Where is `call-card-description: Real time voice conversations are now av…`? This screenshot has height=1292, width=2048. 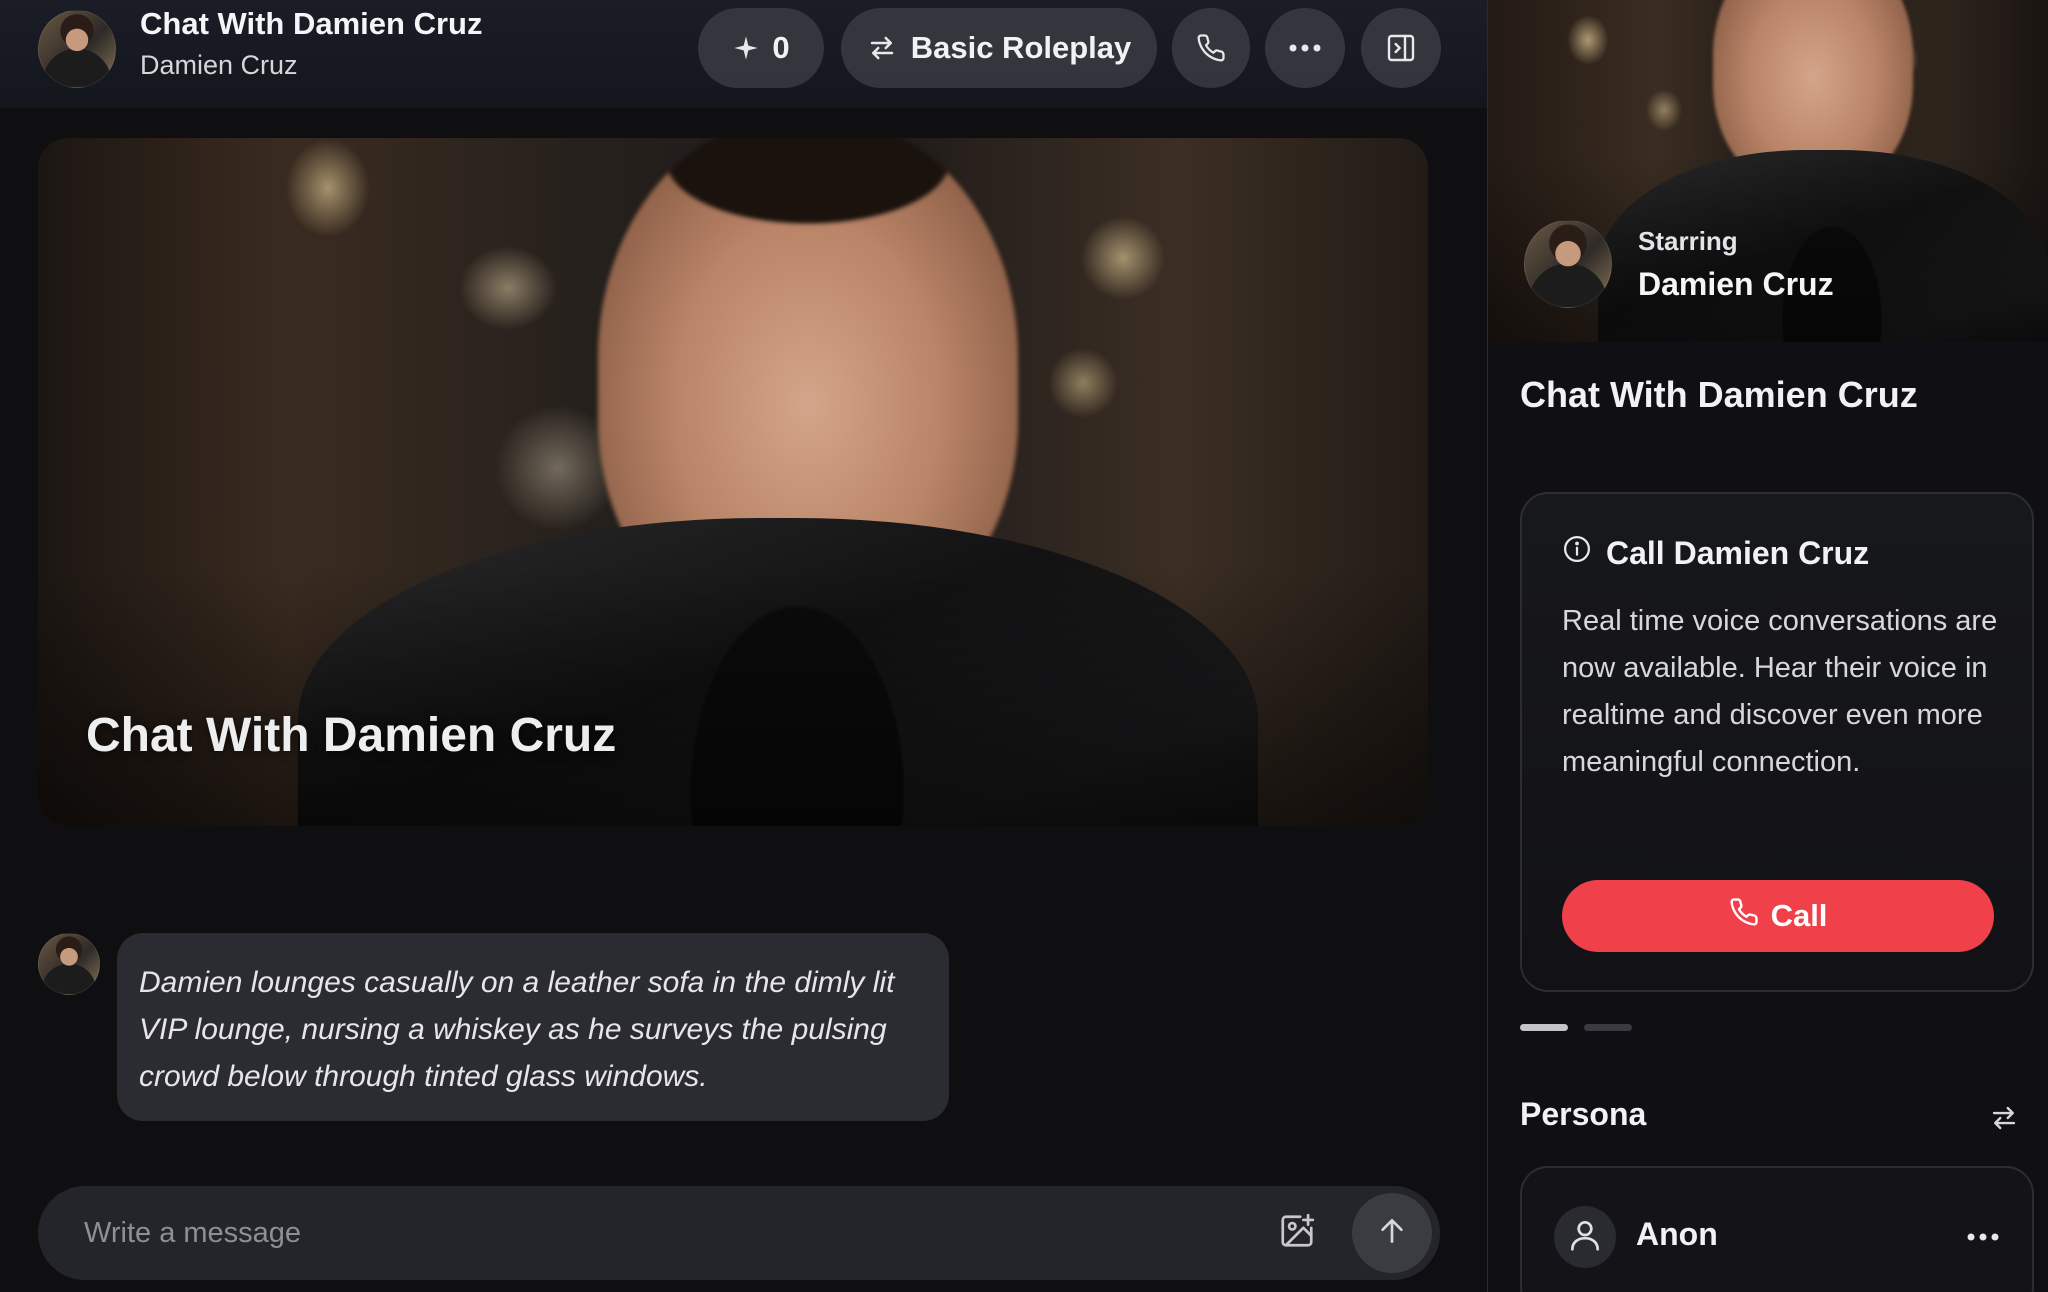
call-card-description: Real time voice conversations are now av… is located at coordinates (1780, 691).